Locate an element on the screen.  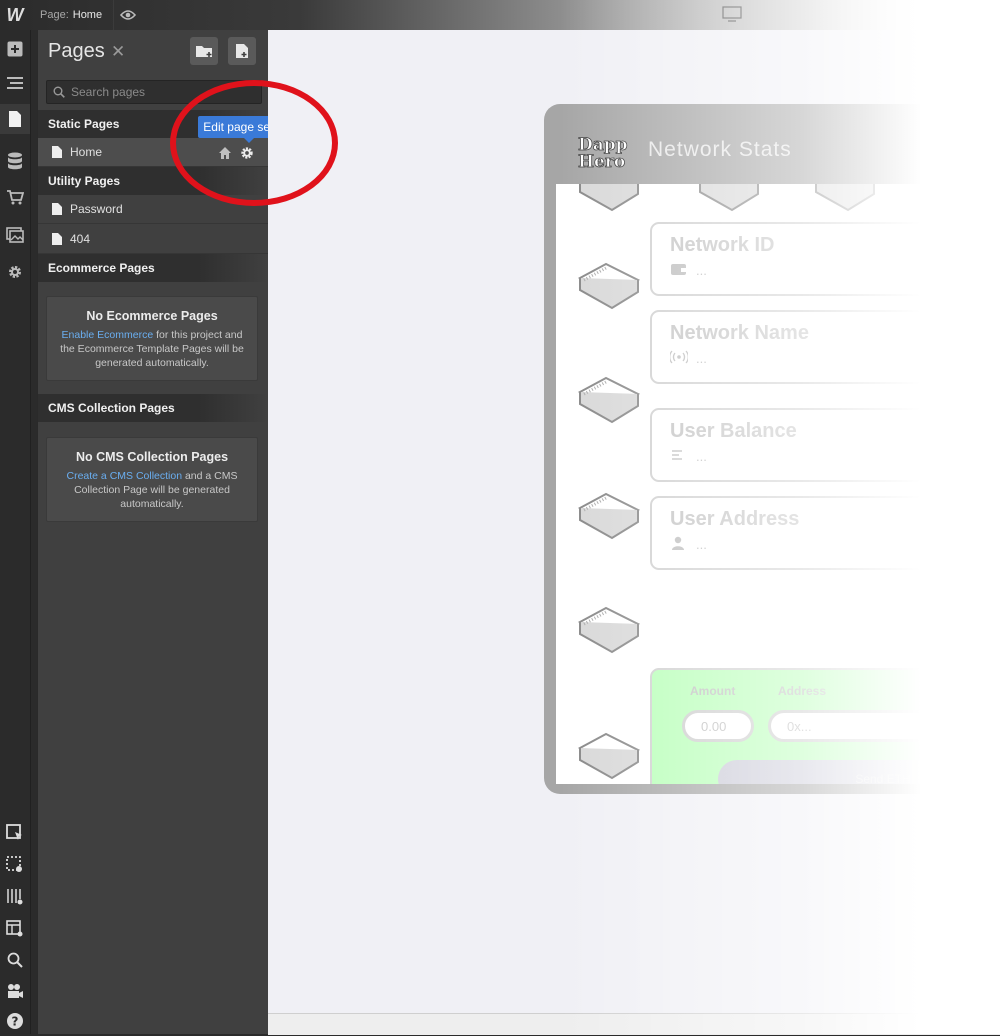
page-indicator-name: Home is located at coordinates (87, 15).